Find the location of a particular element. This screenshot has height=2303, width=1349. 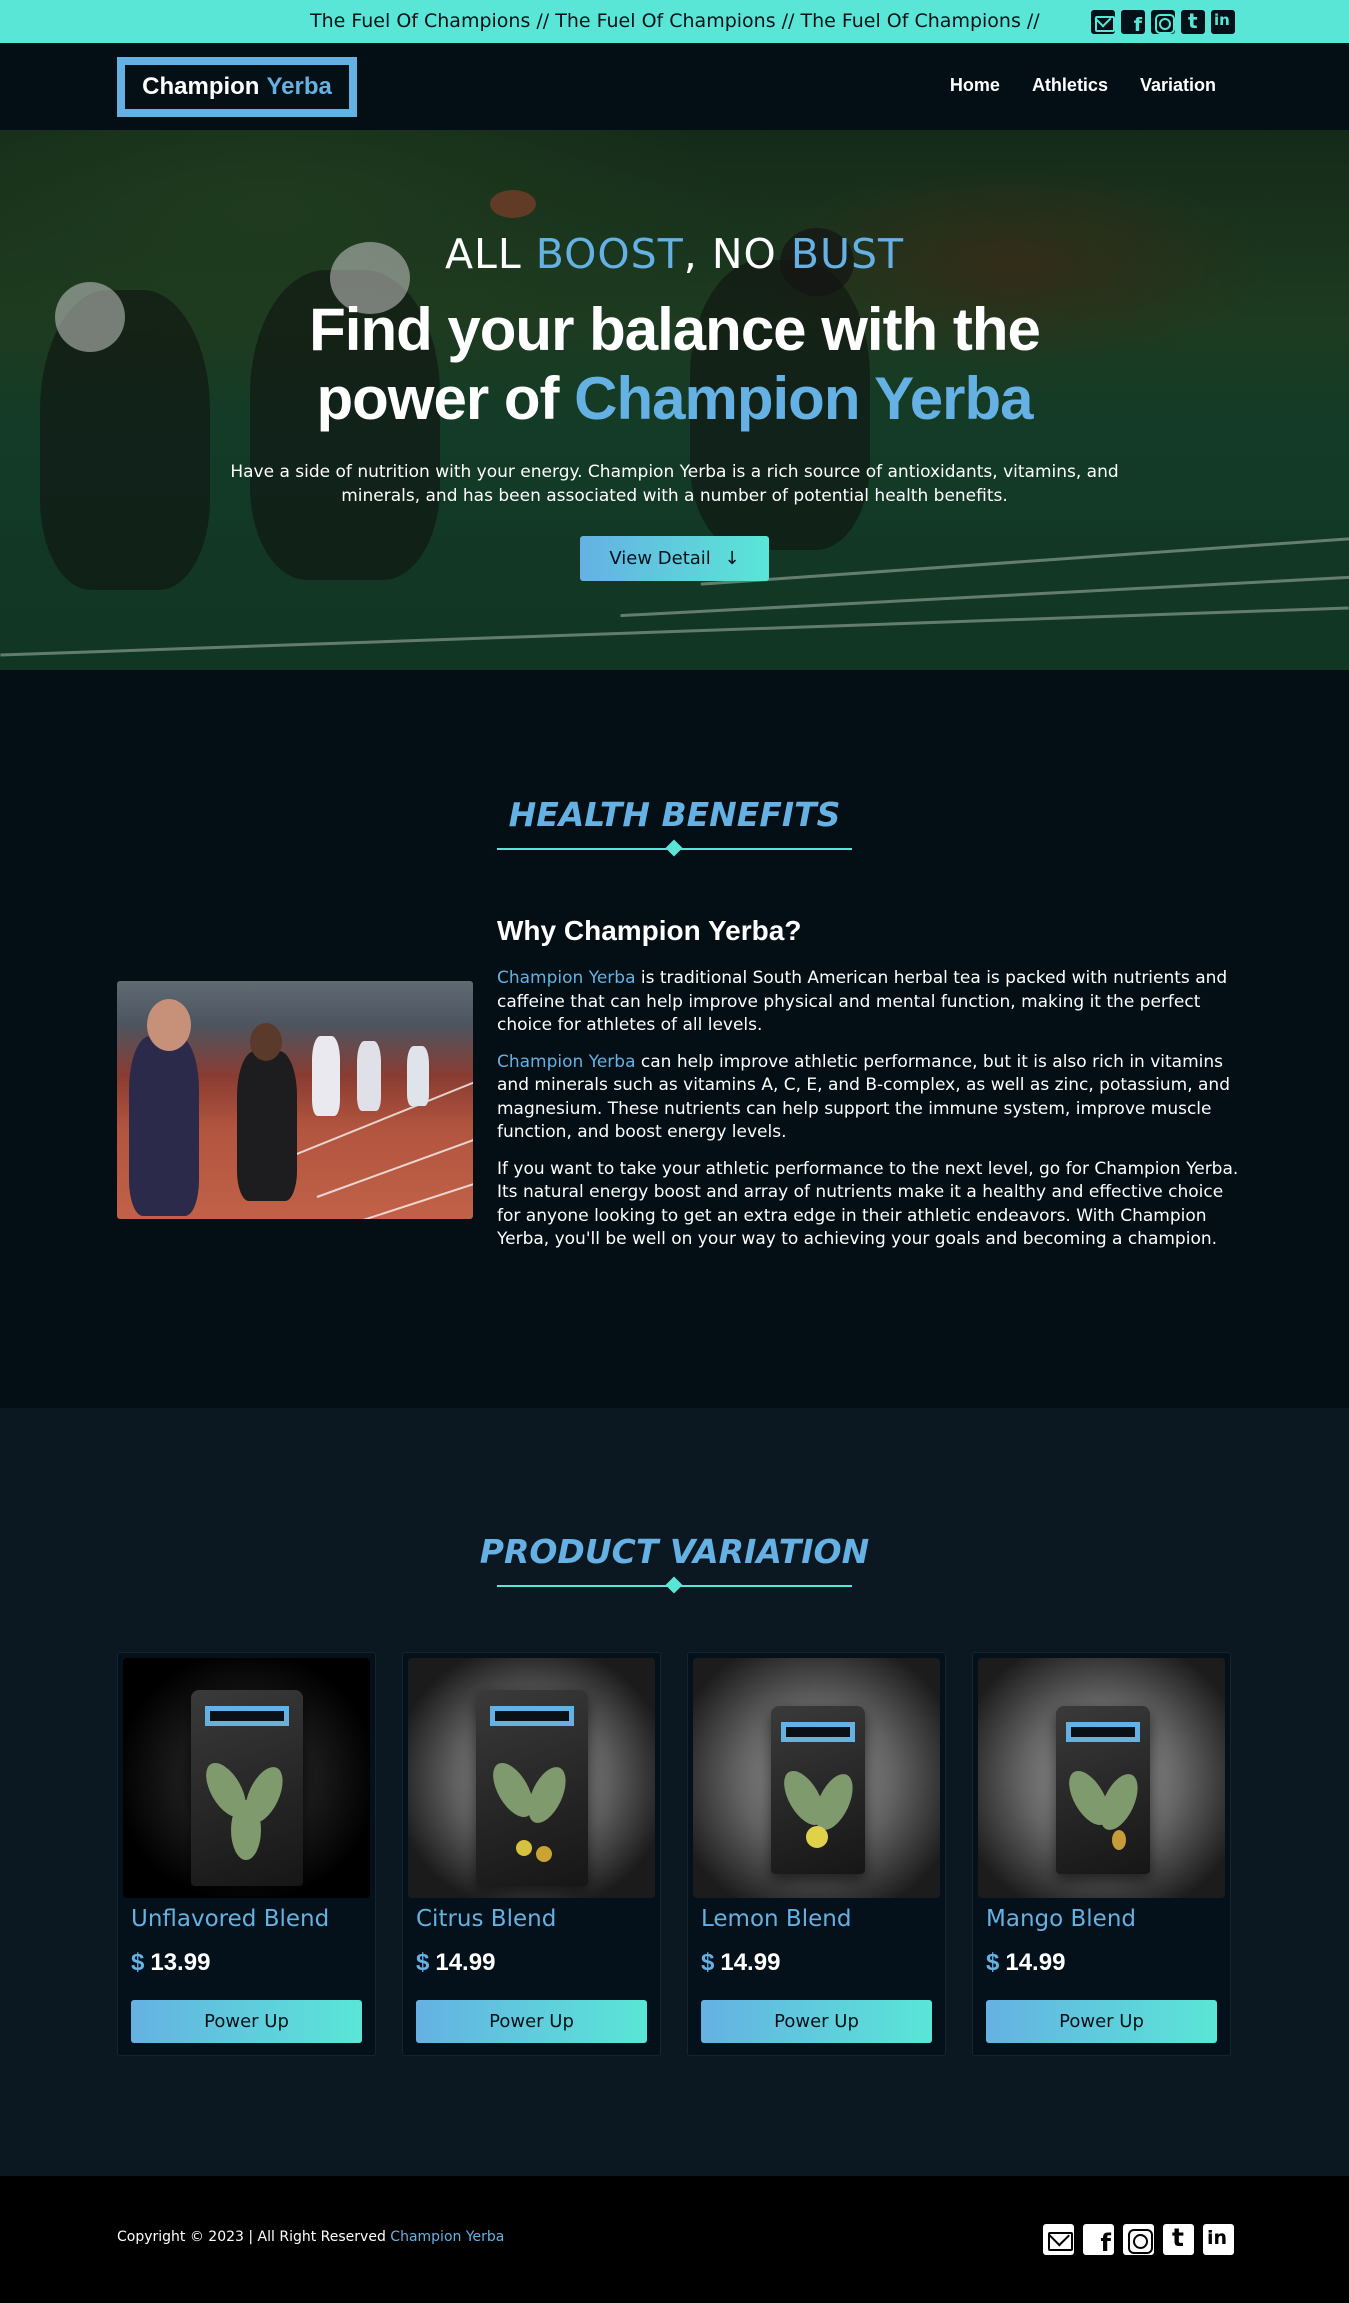

health-section-header: HEALTH BENEFITS is located at coordinates (674, 822).